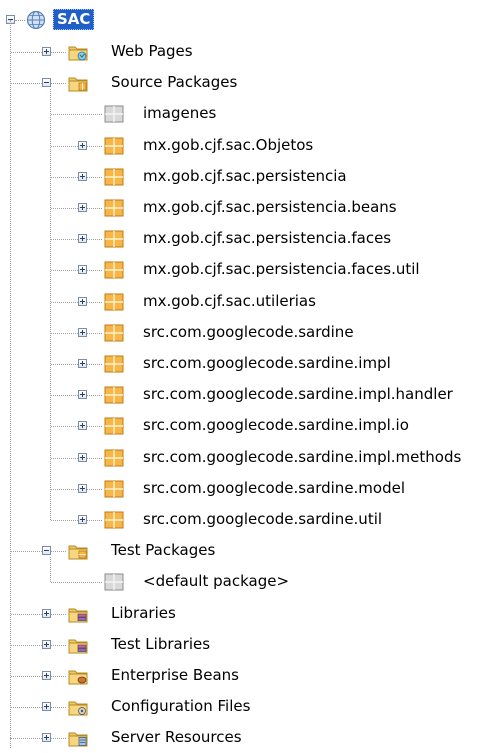 Image resolution: width=491 pixels, height=753 pixels. I want to click on beans-folder-icon, so click(78, 676).